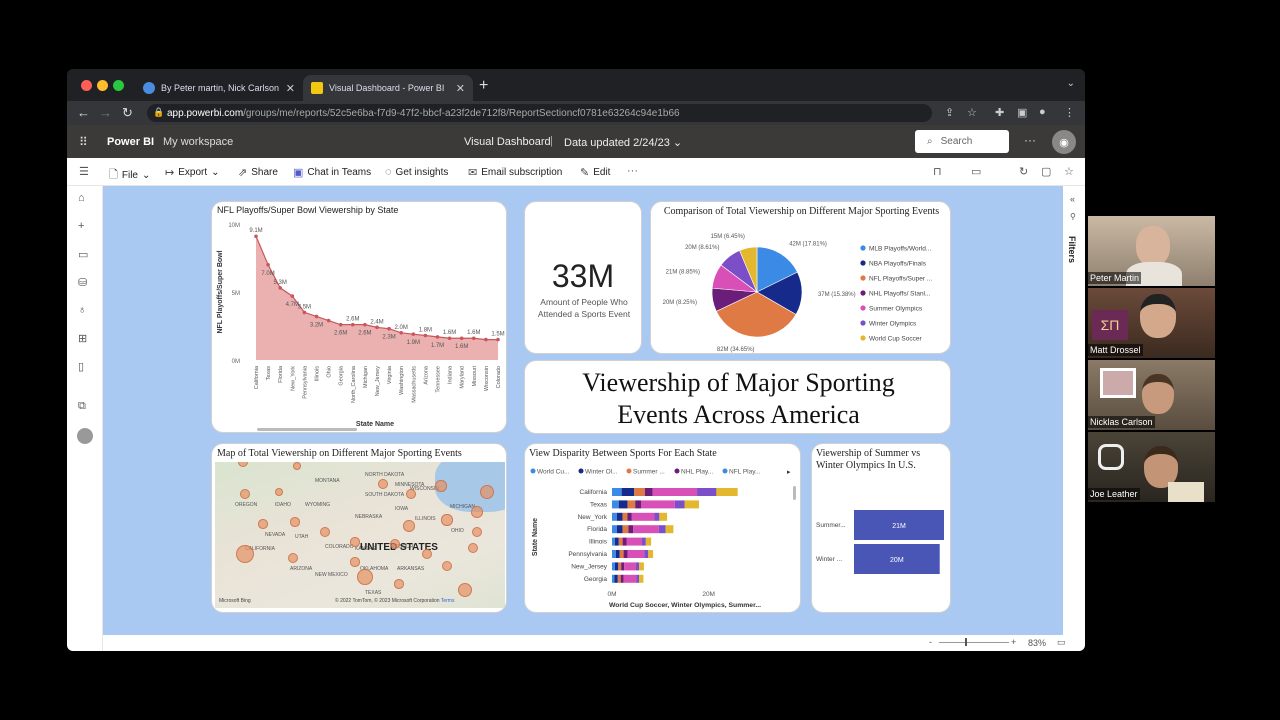  I want to click on create-icon: +, so click(81, 226).